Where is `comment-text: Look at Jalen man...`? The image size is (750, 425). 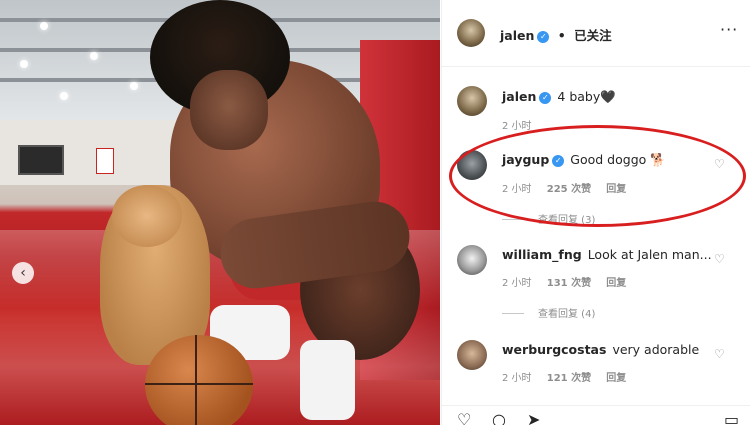
comment-text: Look at Jalen man... is located at coordinates (649, 254).